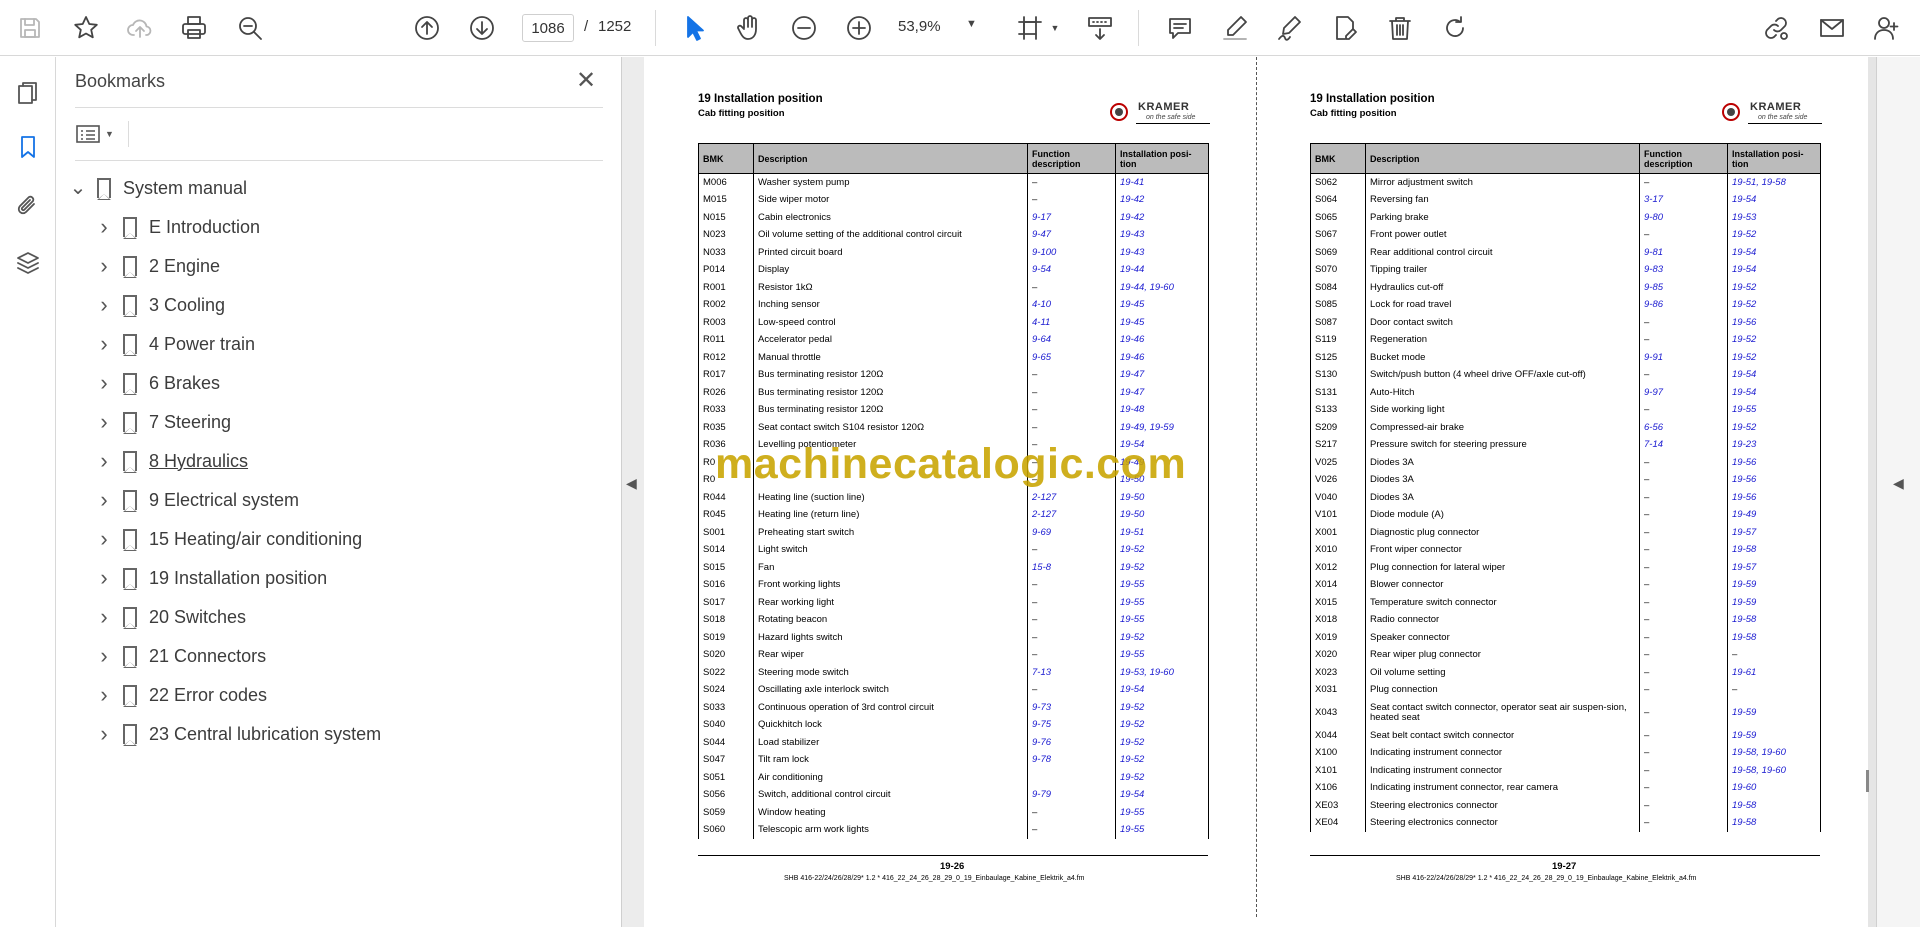  I want to click on function-description-cell: 9-64, so click(1071, 340).